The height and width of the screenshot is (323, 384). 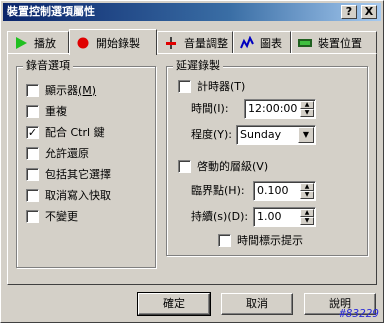 What do you see at coordinates (75, 132) in the screenshot?
I see `checkbox-label: 配合 Ctrl 鍵` at bounding box center [75, 132].